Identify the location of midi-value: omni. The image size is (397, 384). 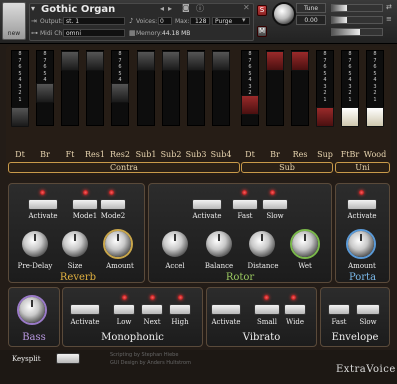
(73, 33).